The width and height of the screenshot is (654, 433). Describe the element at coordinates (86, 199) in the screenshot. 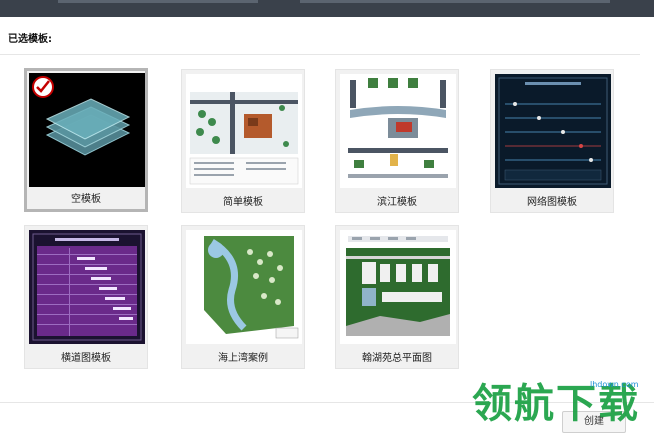

I see `template-name: 空模板` at that location.